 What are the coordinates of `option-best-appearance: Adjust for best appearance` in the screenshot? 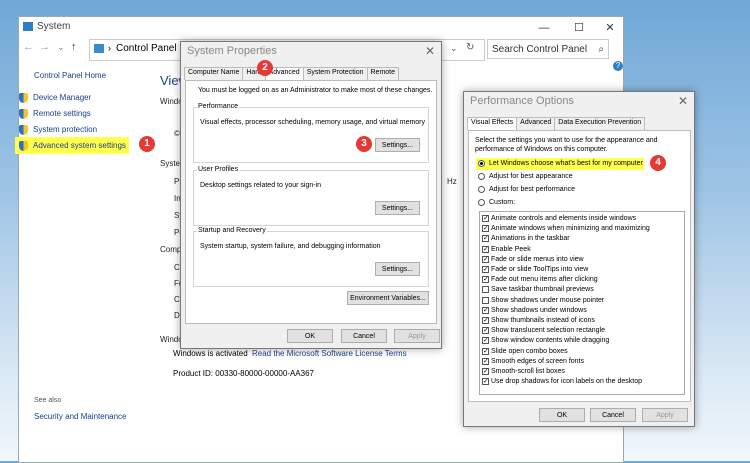 It's located at (563, 177).